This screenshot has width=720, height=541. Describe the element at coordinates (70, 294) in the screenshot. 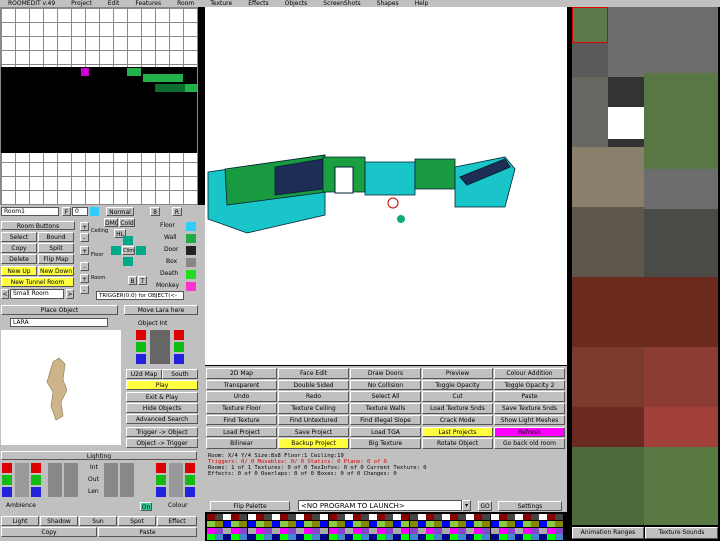

I see `next-room-button: >` at that location.